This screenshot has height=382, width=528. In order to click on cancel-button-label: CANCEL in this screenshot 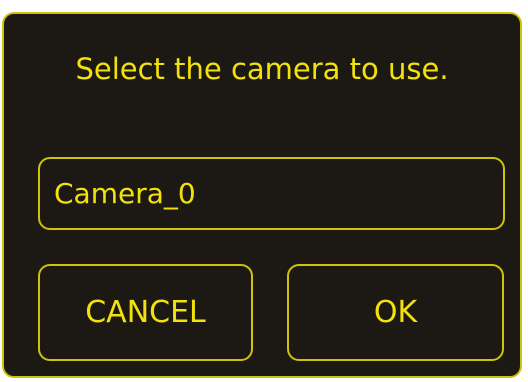, I will do `click(145, 312)`.